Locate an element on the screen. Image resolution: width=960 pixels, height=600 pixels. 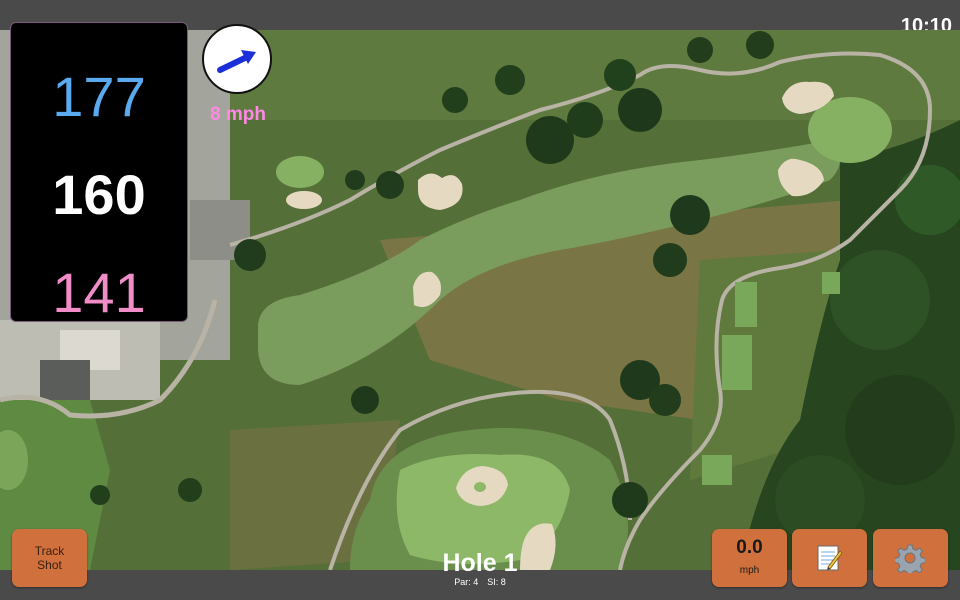
distance-back: 177 is located at coordinates (99, 96).